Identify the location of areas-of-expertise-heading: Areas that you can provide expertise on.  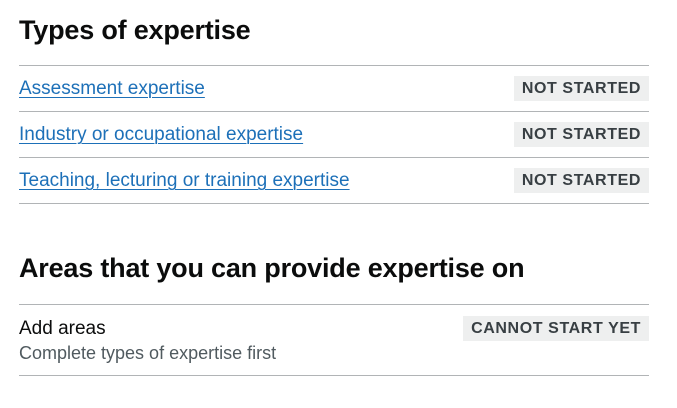
(272, 268).